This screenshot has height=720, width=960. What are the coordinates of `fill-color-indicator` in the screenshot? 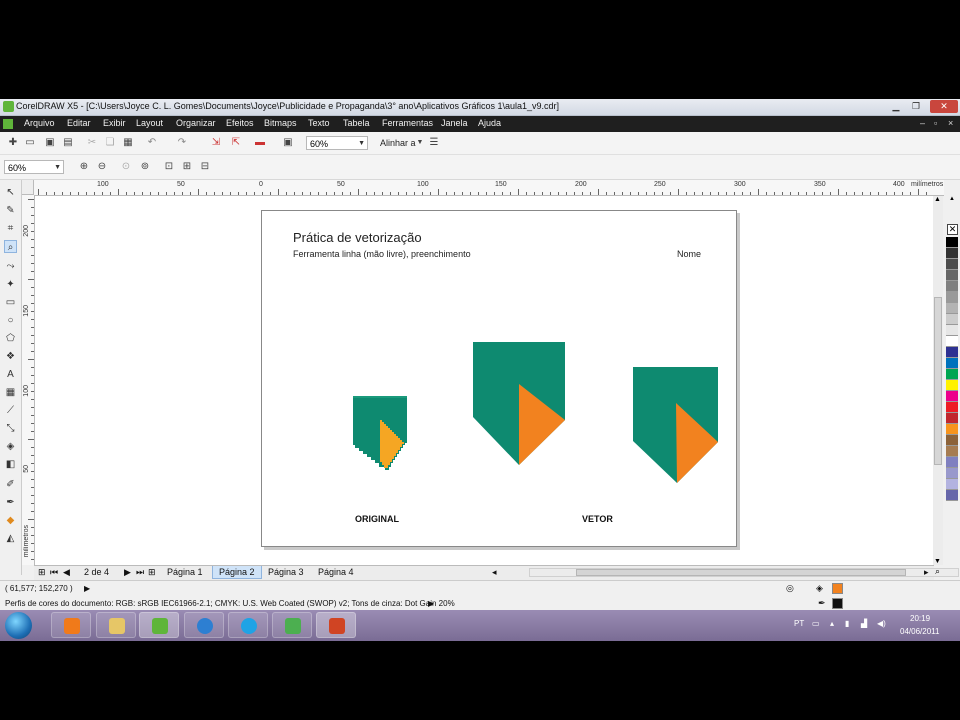 It's located at (837, 588).